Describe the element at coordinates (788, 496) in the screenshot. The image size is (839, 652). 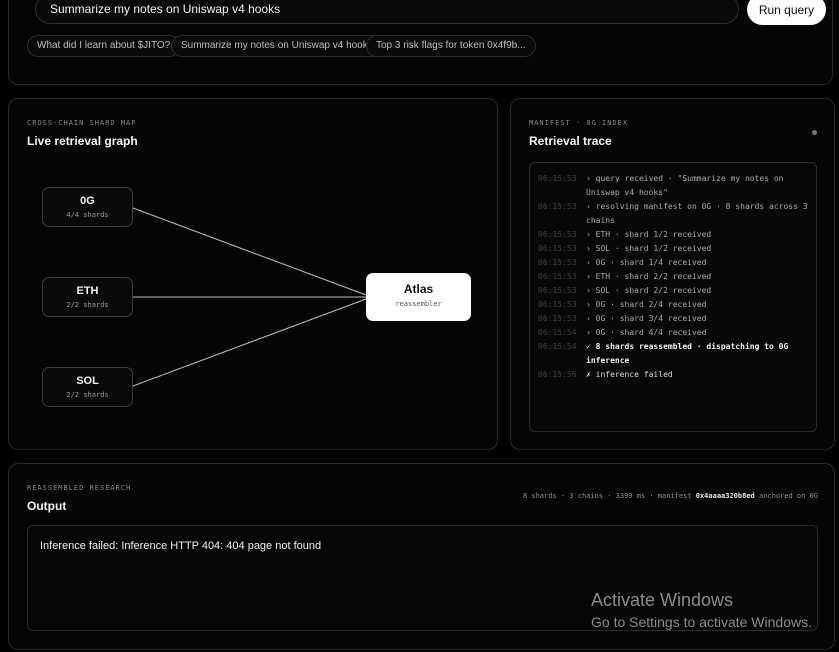
I see `output-meta-suffix: anchored on 0G` at that location.